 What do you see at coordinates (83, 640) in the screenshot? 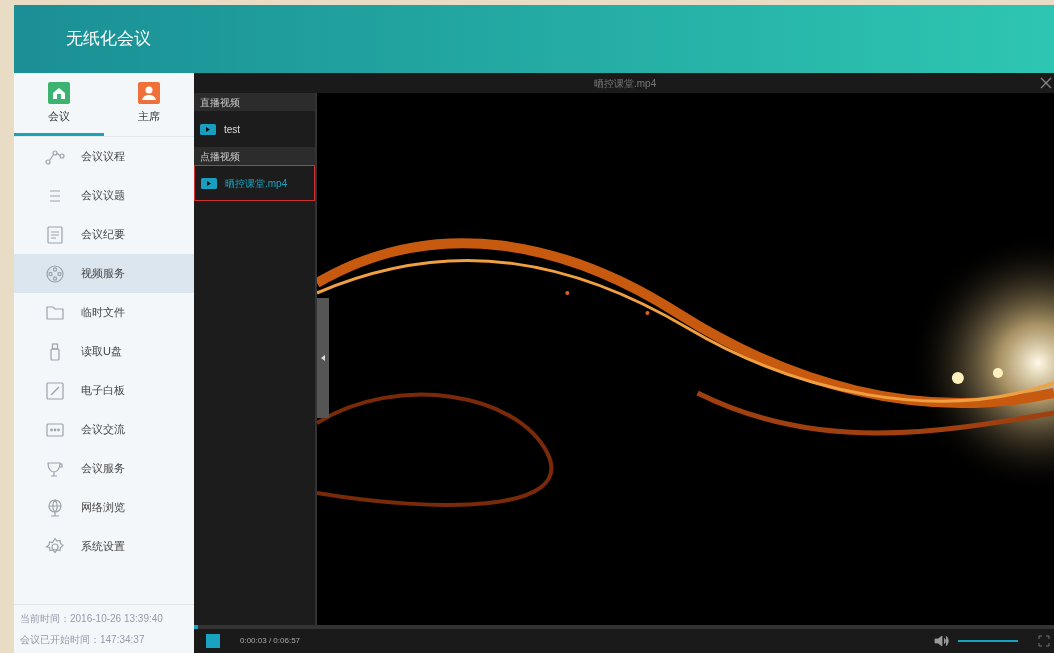
I see `status-text: 会议已开始时间：147:34:37` at bounding box center [83, 640].